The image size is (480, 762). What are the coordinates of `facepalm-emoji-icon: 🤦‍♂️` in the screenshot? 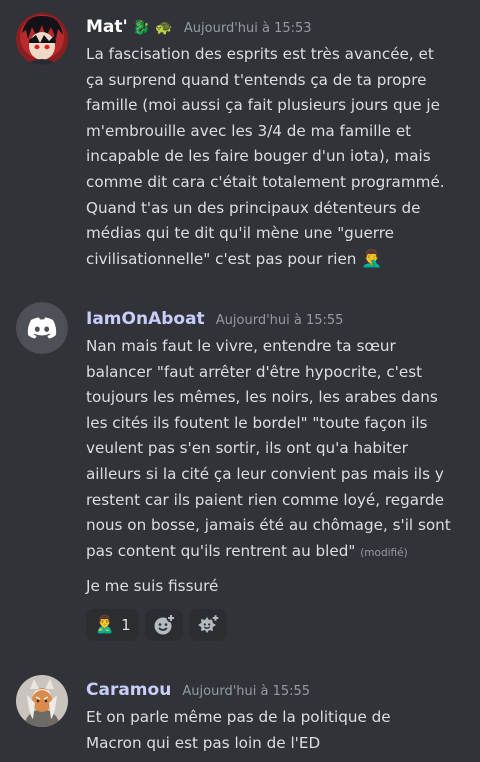 It's located at (371, 259).